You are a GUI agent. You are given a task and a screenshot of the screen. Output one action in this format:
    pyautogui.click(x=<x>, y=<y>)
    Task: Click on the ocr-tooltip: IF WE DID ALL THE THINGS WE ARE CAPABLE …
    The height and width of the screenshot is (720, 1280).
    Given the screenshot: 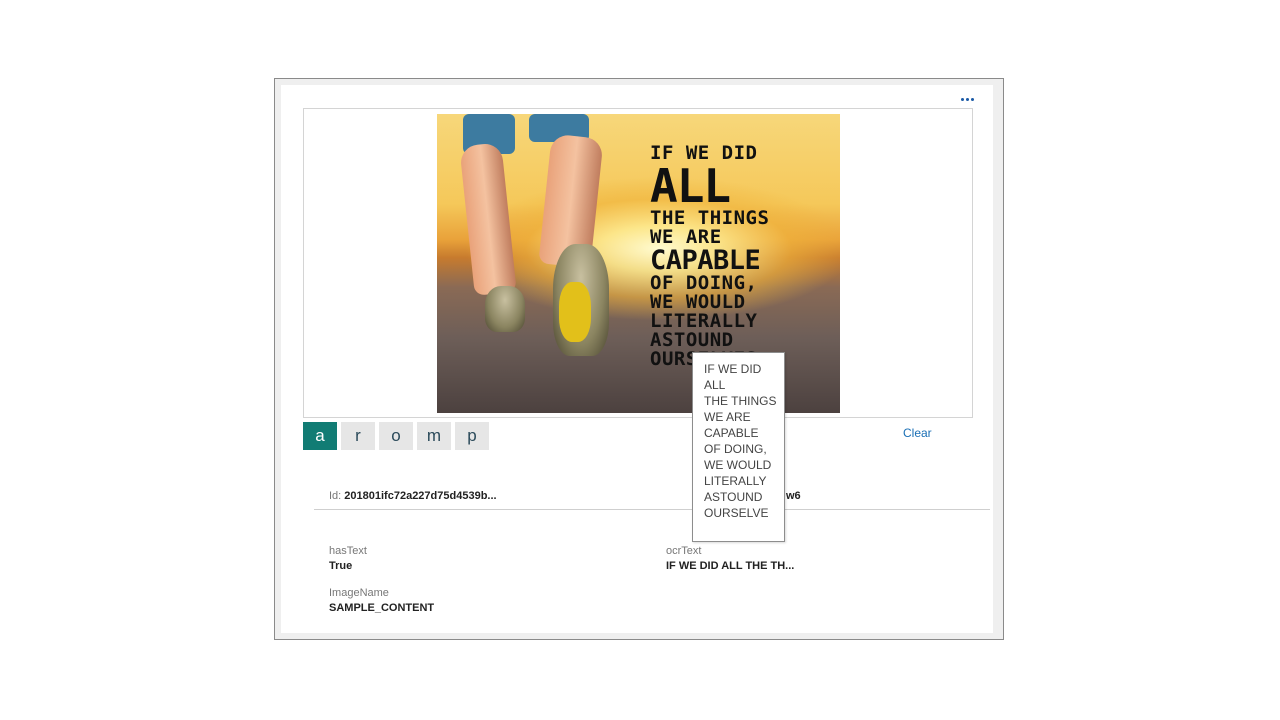 What is the action you would take?
    pyautogui.click(x=738, y=447)
    